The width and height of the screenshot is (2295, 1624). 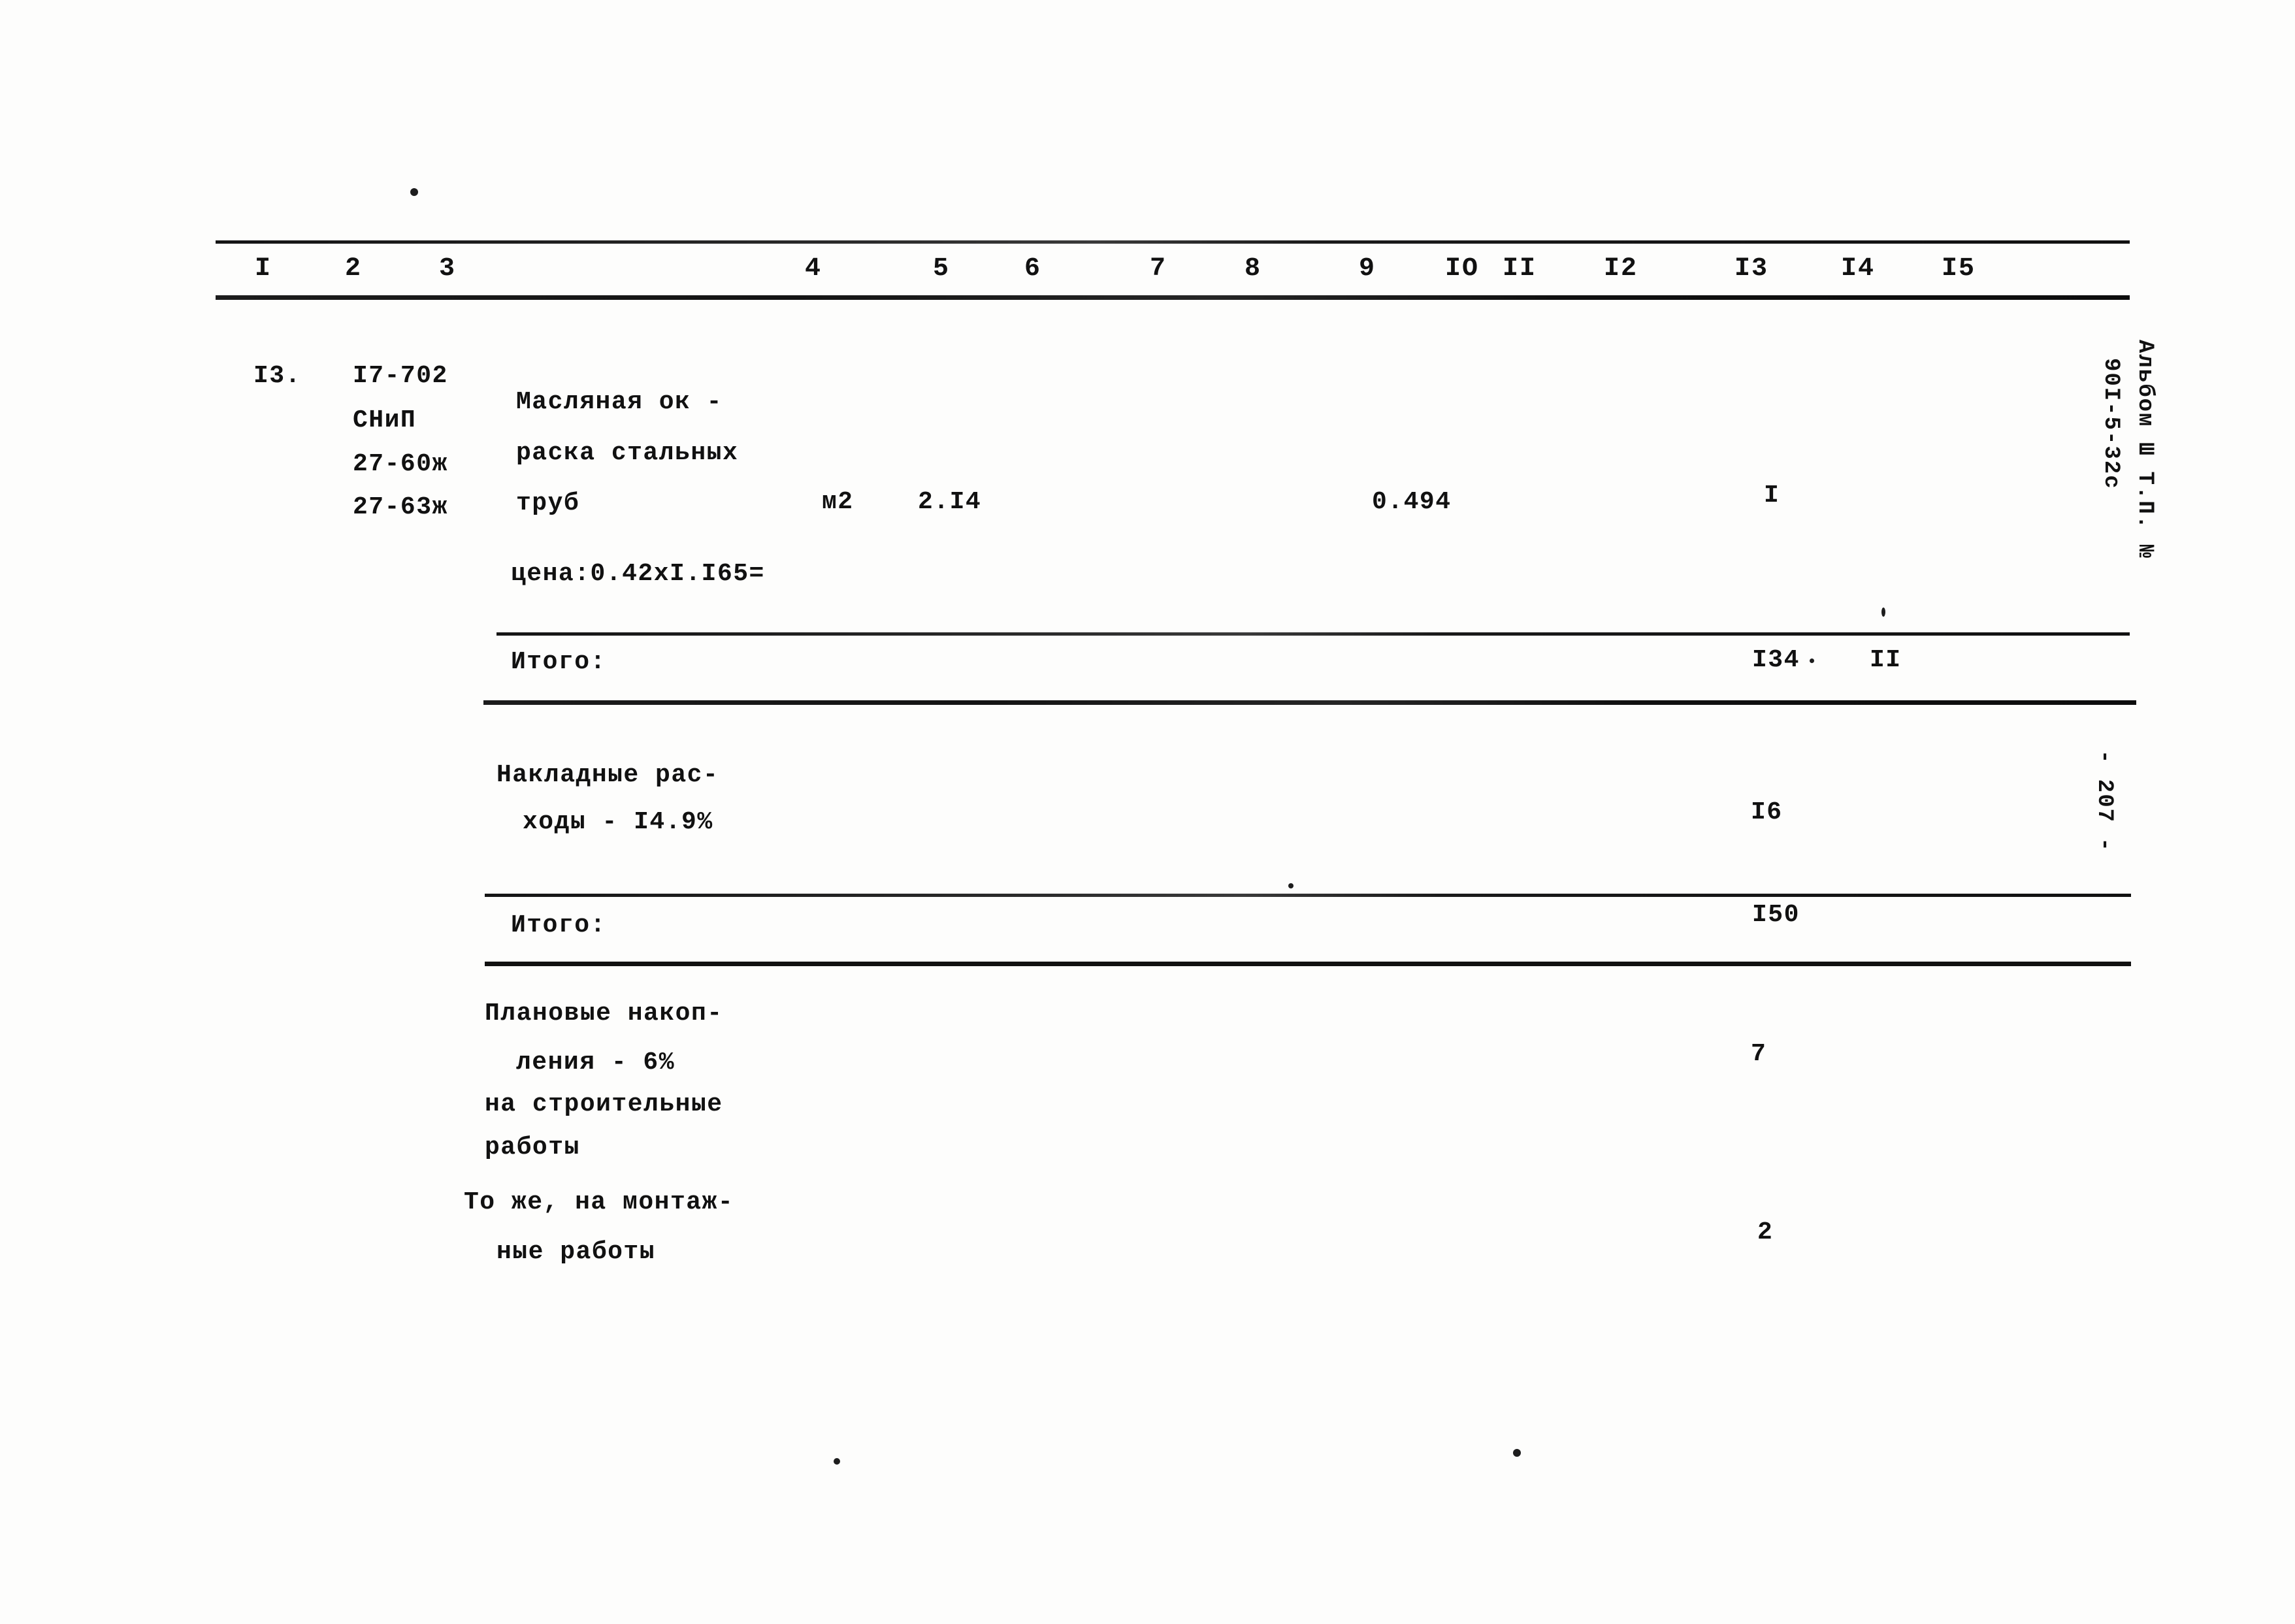 I want to click on column-header-10: IO, so click(x=1462, y=269).